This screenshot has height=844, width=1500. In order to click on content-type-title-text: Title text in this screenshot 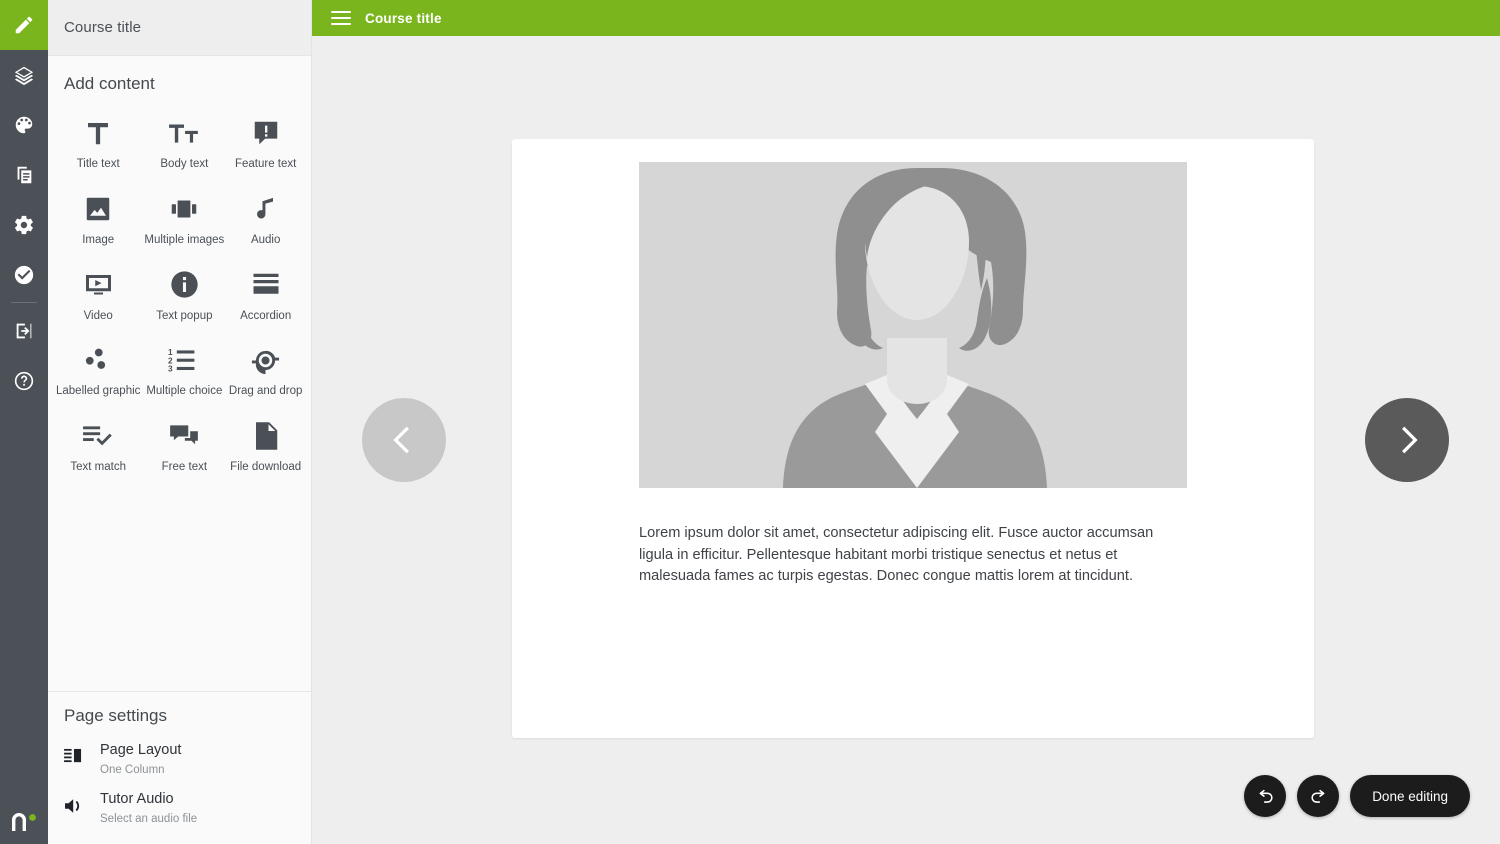, I will do `click(98, 142)`.